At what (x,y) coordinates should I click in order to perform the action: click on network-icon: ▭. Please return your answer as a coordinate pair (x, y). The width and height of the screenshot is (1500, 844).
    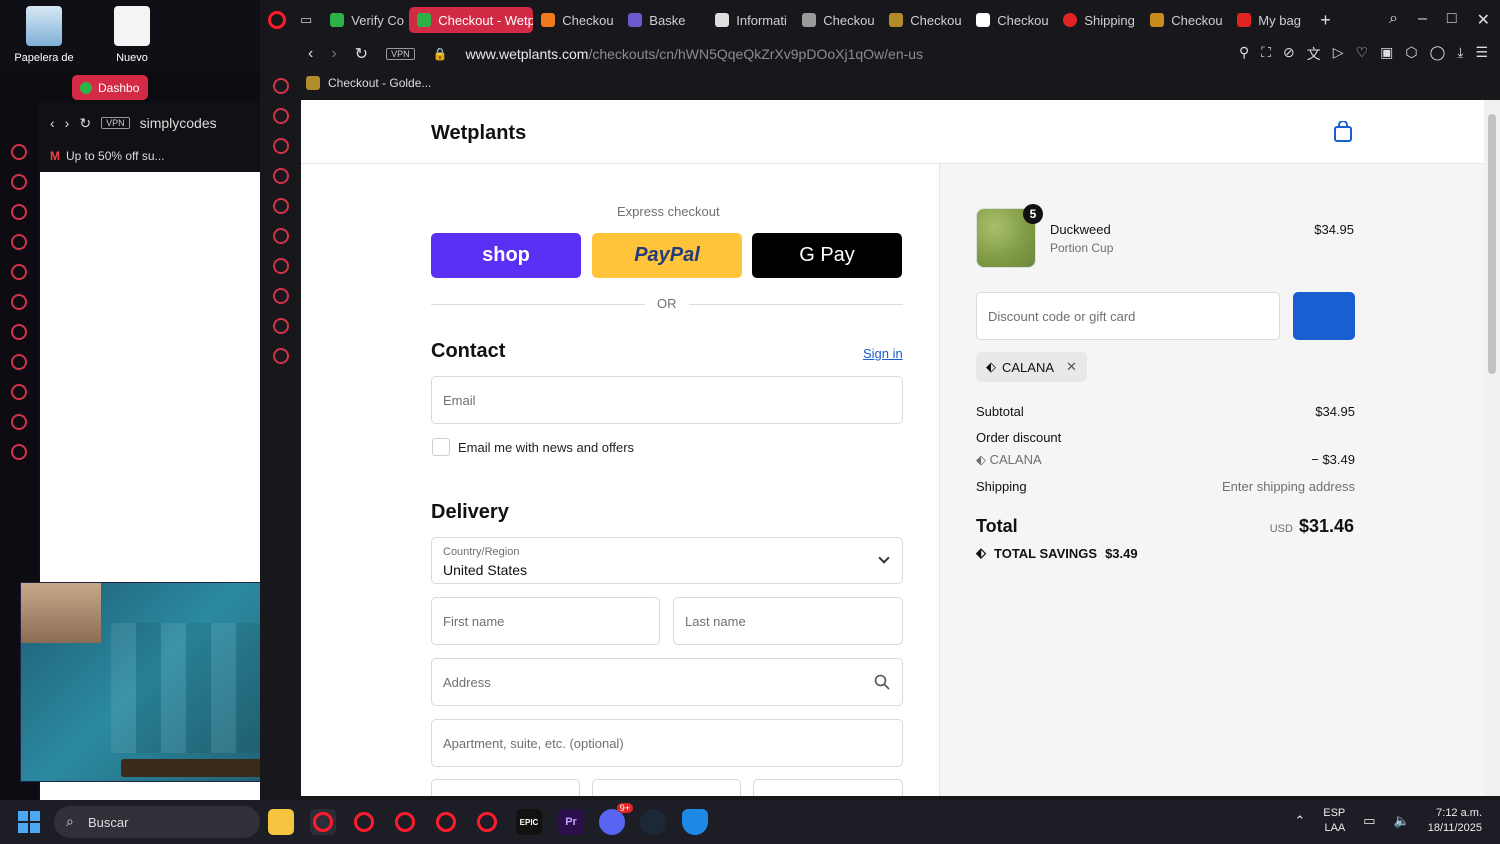
    Looking at the image, I should click on (1369, 821).